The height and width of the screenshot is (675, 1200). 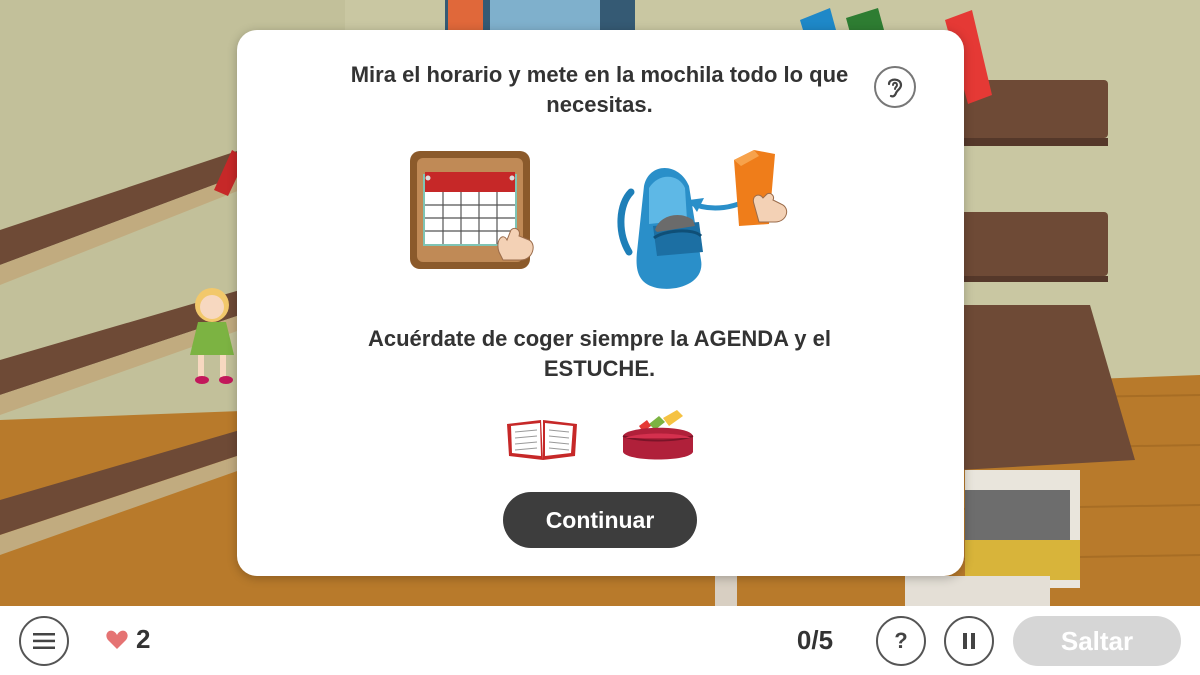 What do you see at coordinates (117, 639) in the screenshot?
I see `heart-icon` at bounding box center [117, 639].